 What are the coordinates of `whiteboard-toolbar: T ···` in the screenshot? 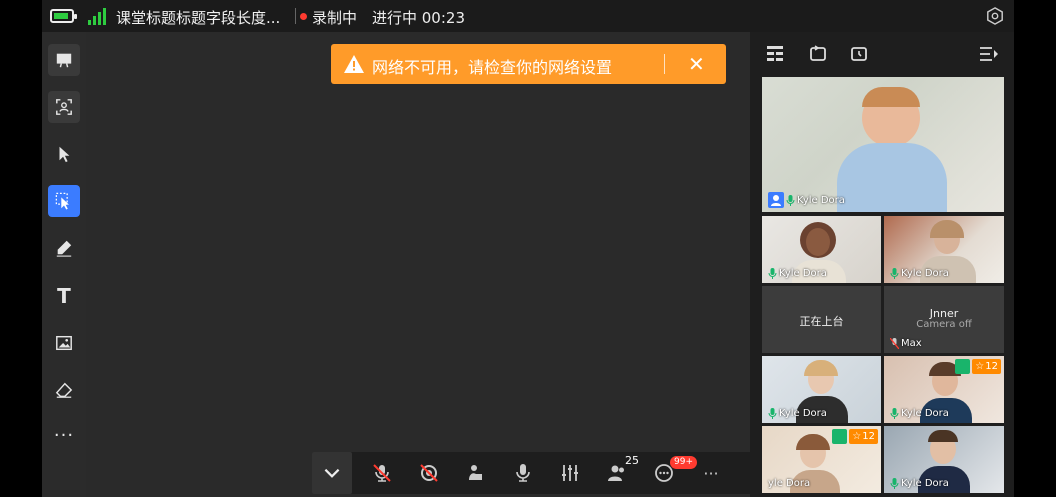 It's located at (64, 264).